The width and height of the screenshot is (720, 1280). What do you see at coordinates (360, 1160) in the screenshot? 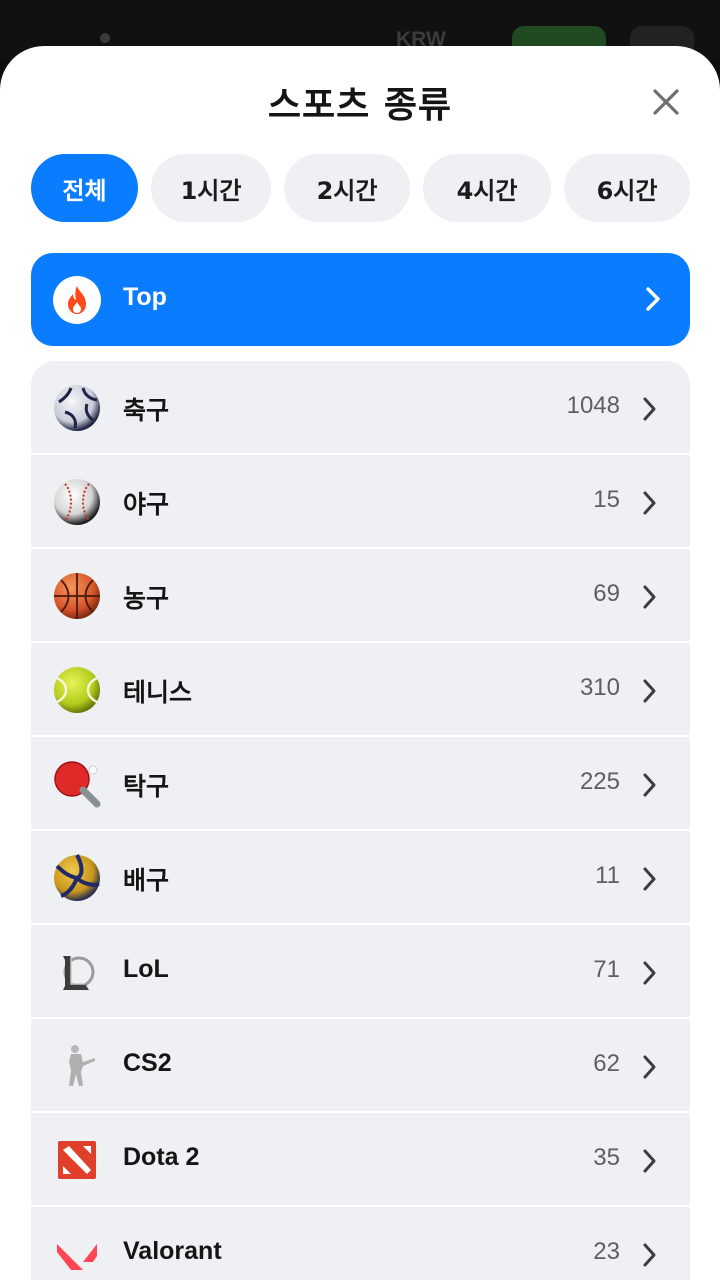
I see `sport-row-dota2: Dota 2 35` at bounding box center [360, 1160].